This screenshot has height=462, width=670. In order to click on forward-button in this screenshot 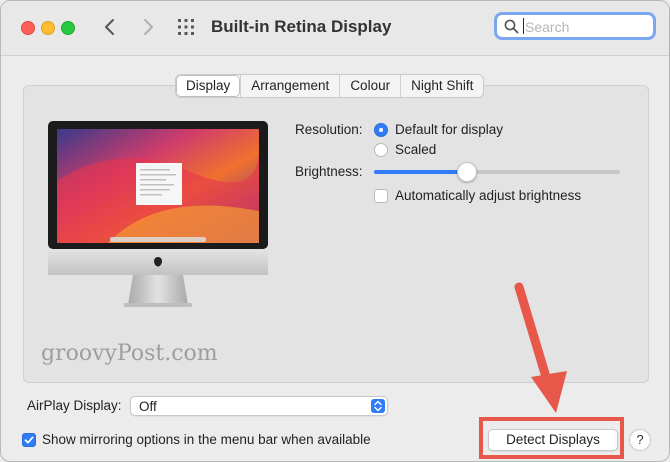, I will do `click(148, 27)`.